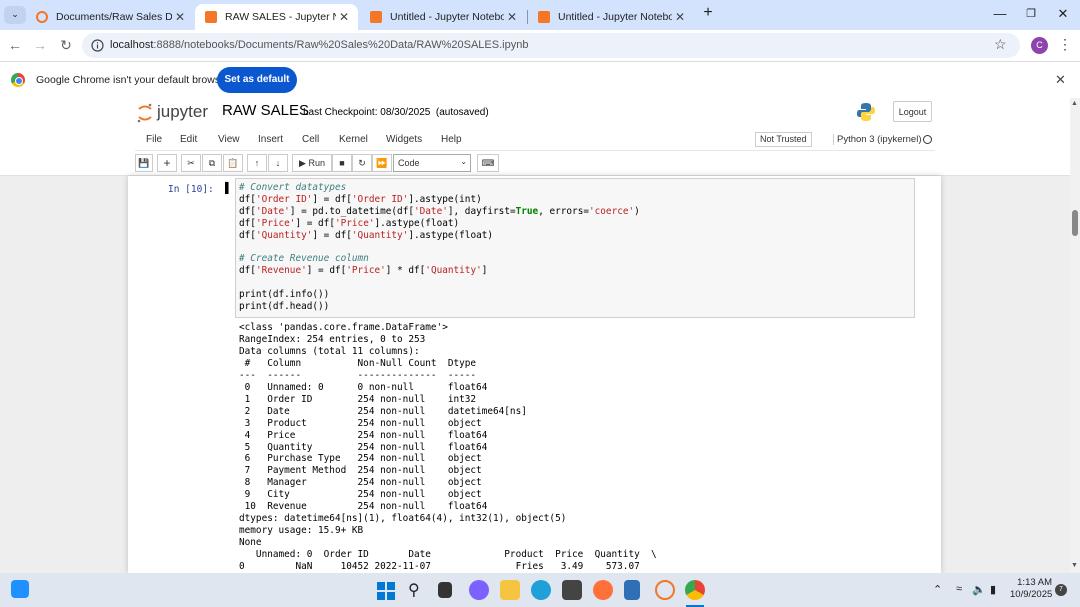 This screenshot has height=607, width=1080. I want to click on code-line: # Create Revenue column, so click(304, 259).